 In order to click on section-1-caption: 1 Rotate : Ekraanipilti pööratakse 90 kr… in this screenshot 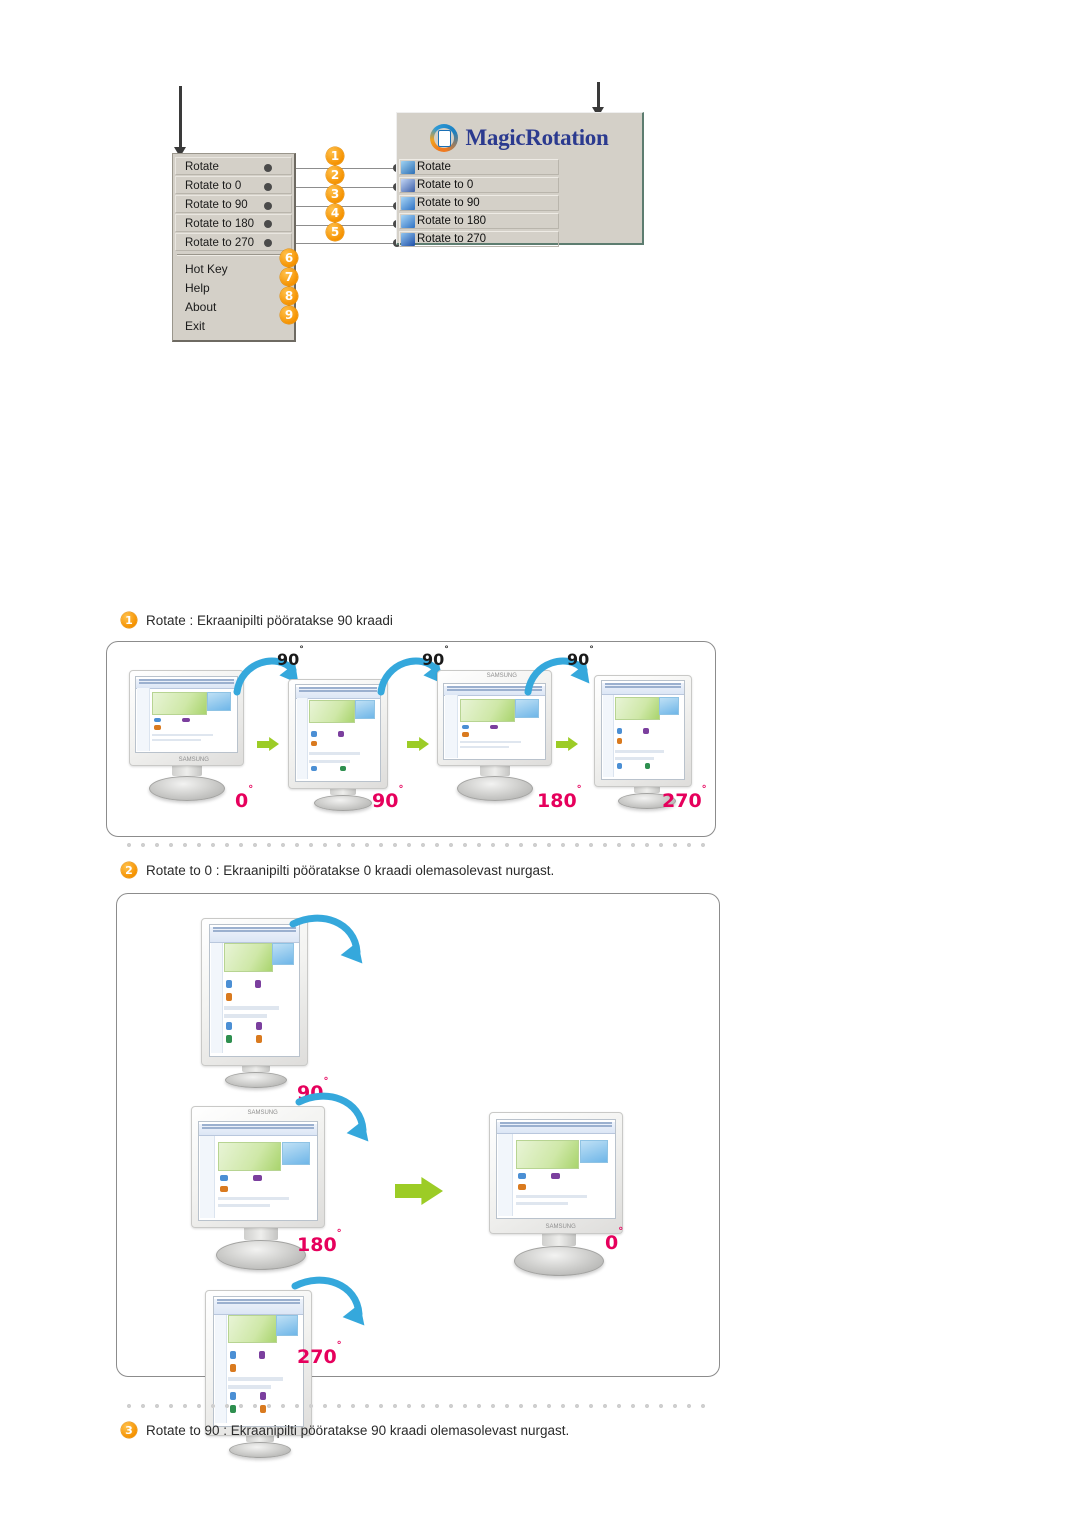, I will do `click(257, 620)`.